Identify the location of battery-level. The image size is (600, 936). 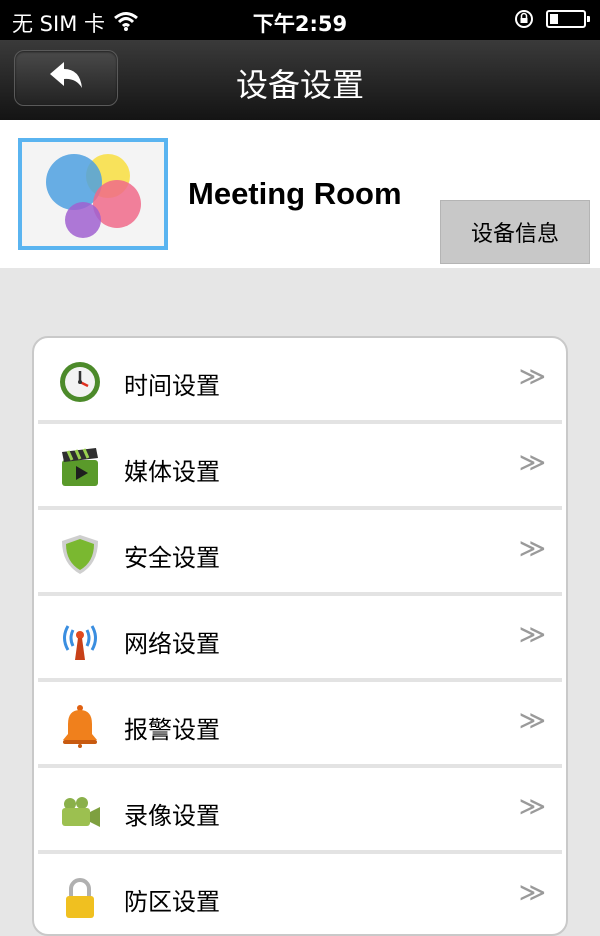
(554, 19).